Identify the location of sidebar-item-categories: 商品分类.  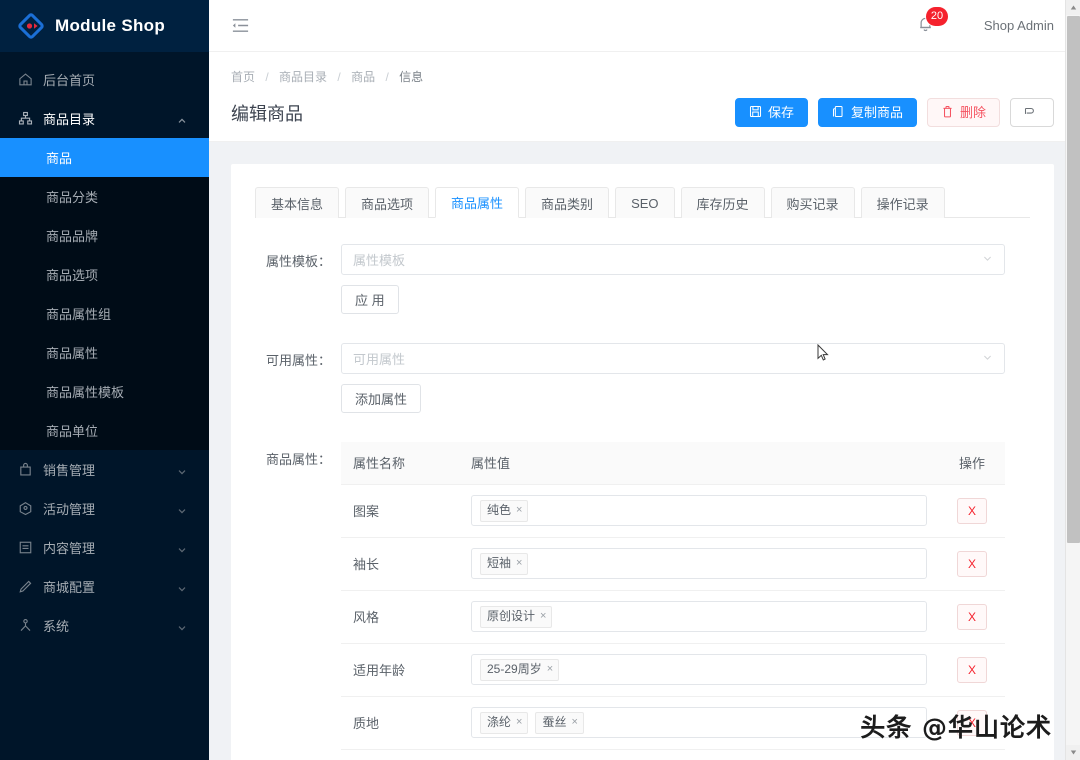
(104, 196).